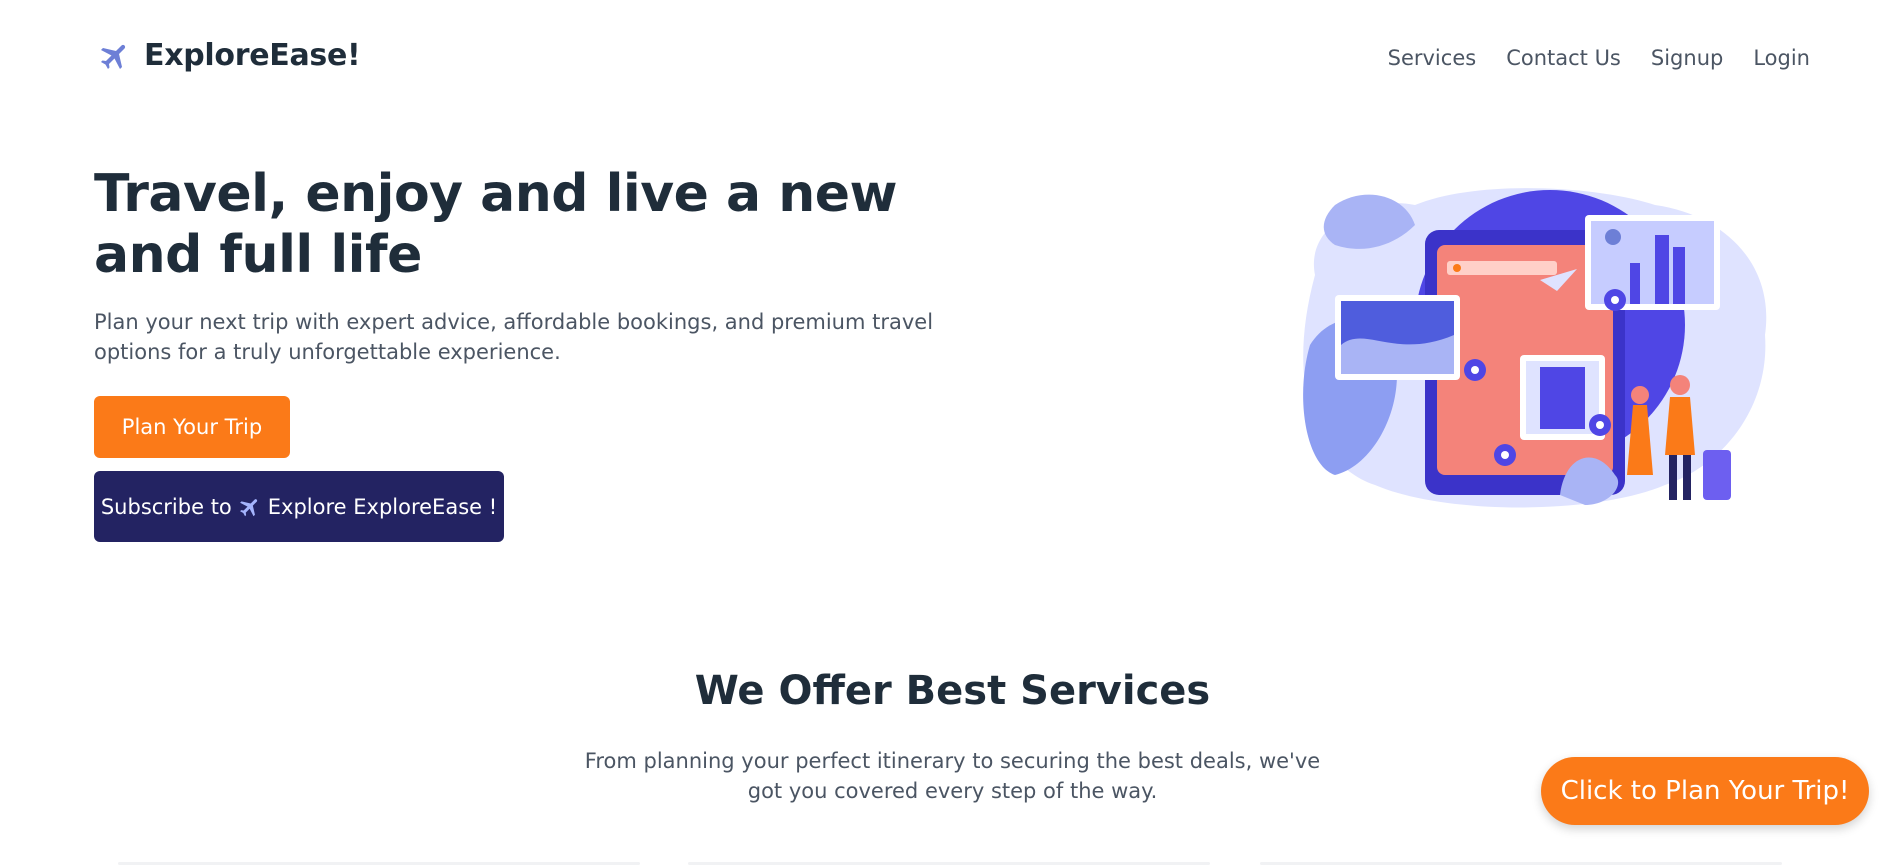  I want to click on nav-links: Services Contact Us Signup Login, so click(1599, 58).